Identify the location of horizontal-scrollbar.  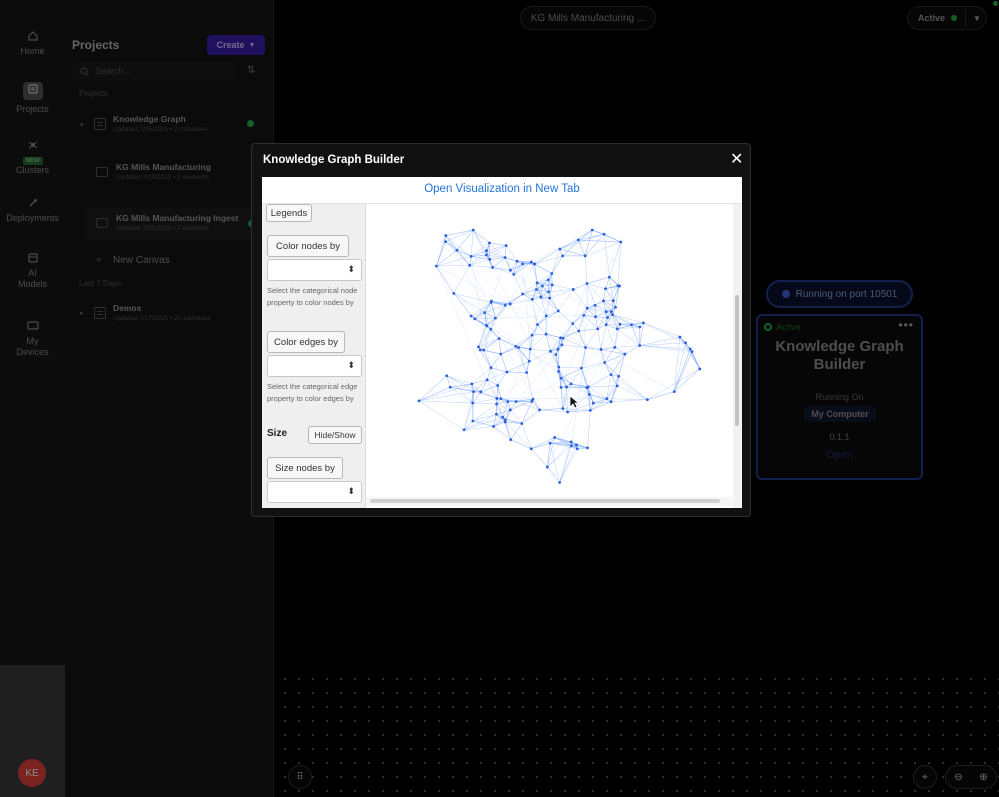
(549, 501).